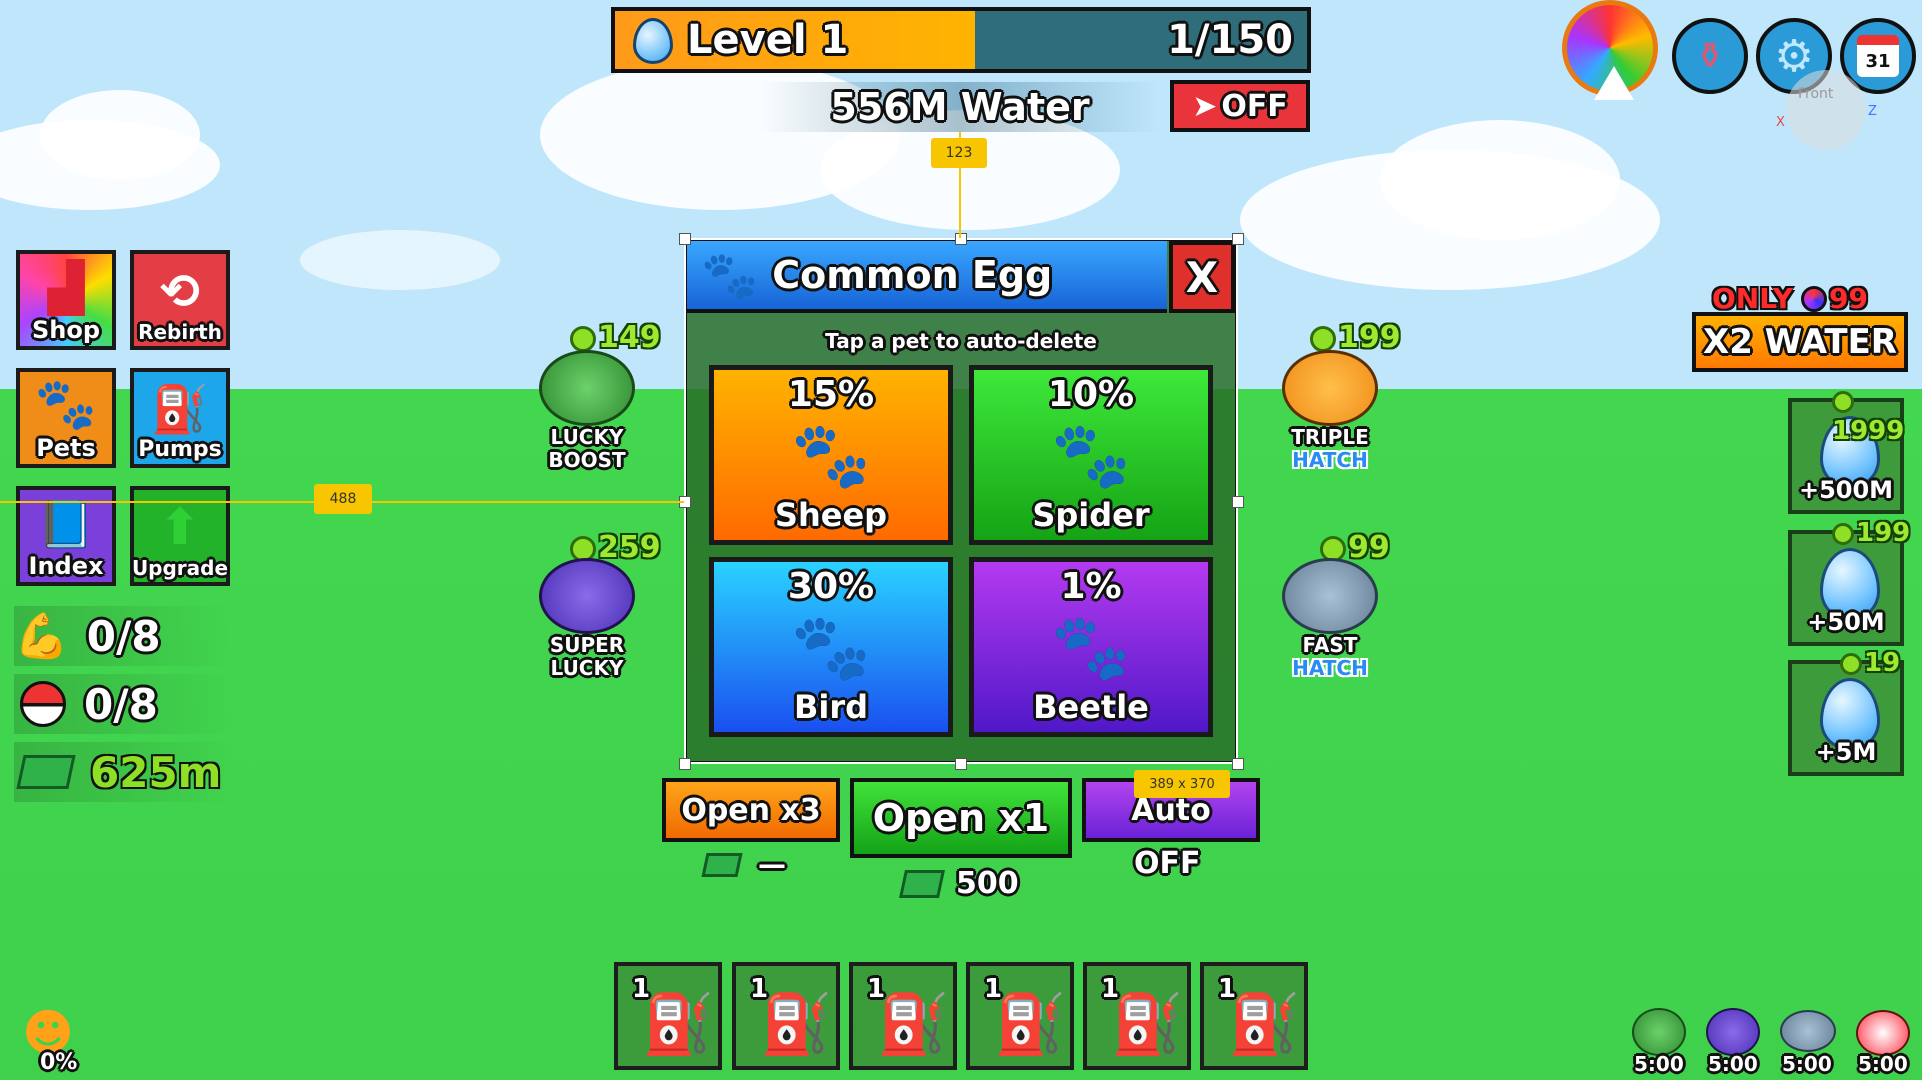  I want to click on open-x1-label: Open x1, so click(961, 818).